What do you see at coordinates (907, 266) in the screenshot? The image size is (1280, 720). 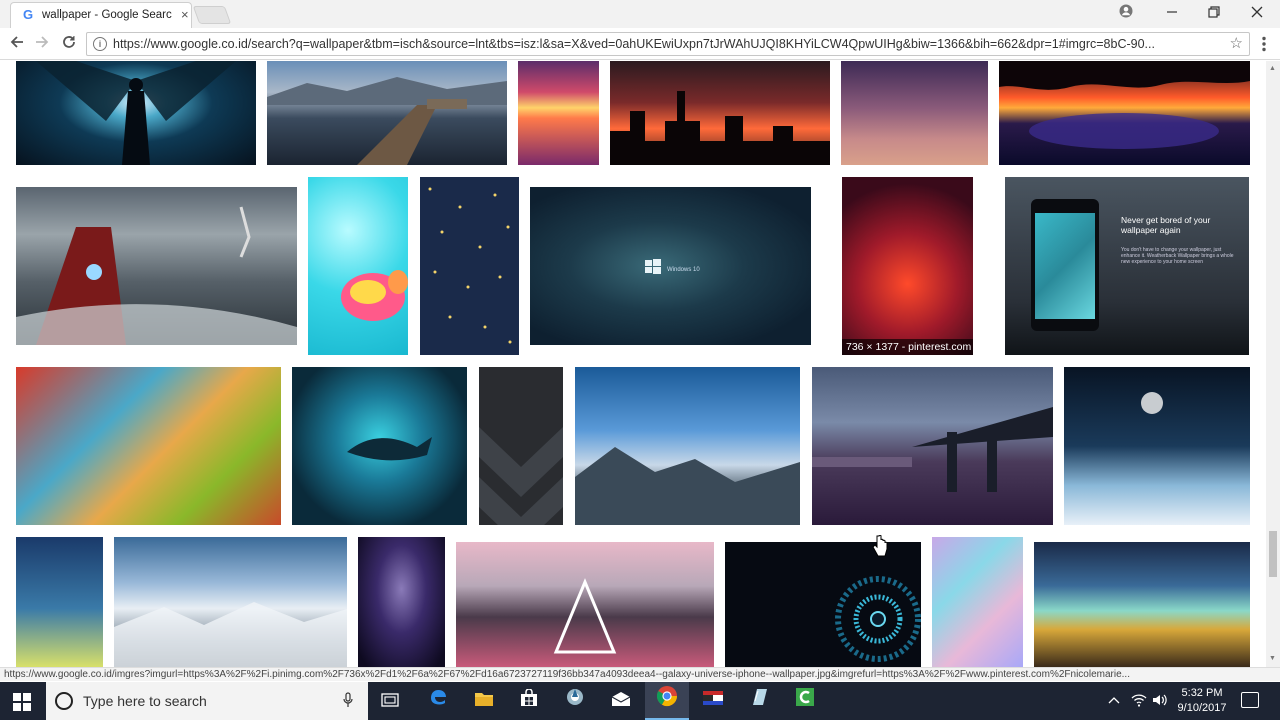 I see `result-image-galaxy-red: 736 × 1377 - pinterest.com` at bounding box center [907, 266].